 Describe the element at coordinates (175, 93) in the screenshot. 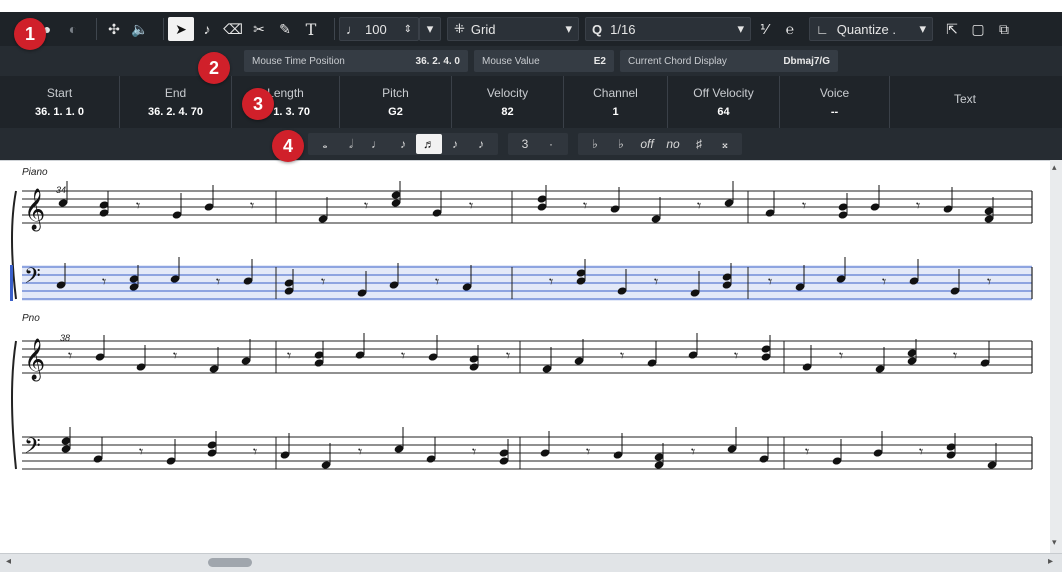

I see `prop-label: End` at that location.